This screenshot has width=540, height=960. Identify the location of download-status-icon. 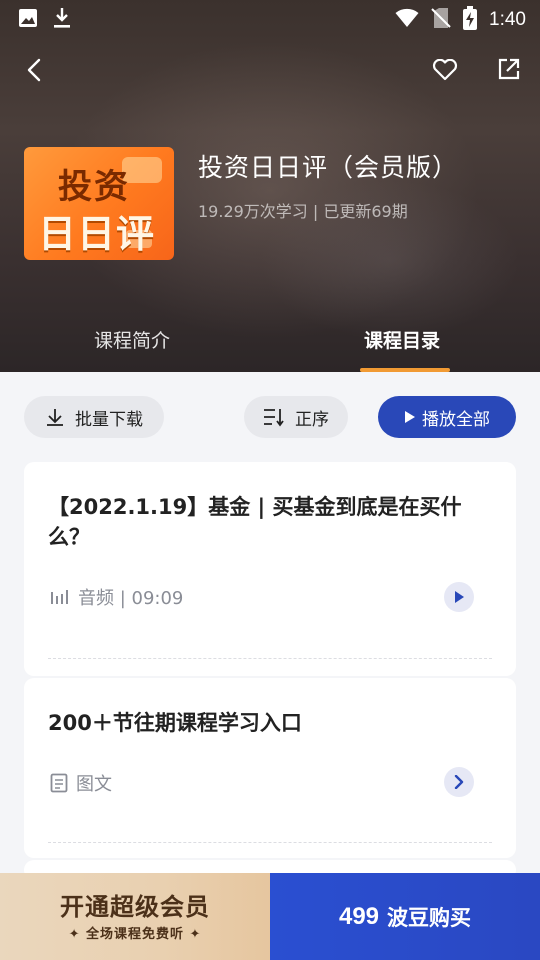
(62, 20).